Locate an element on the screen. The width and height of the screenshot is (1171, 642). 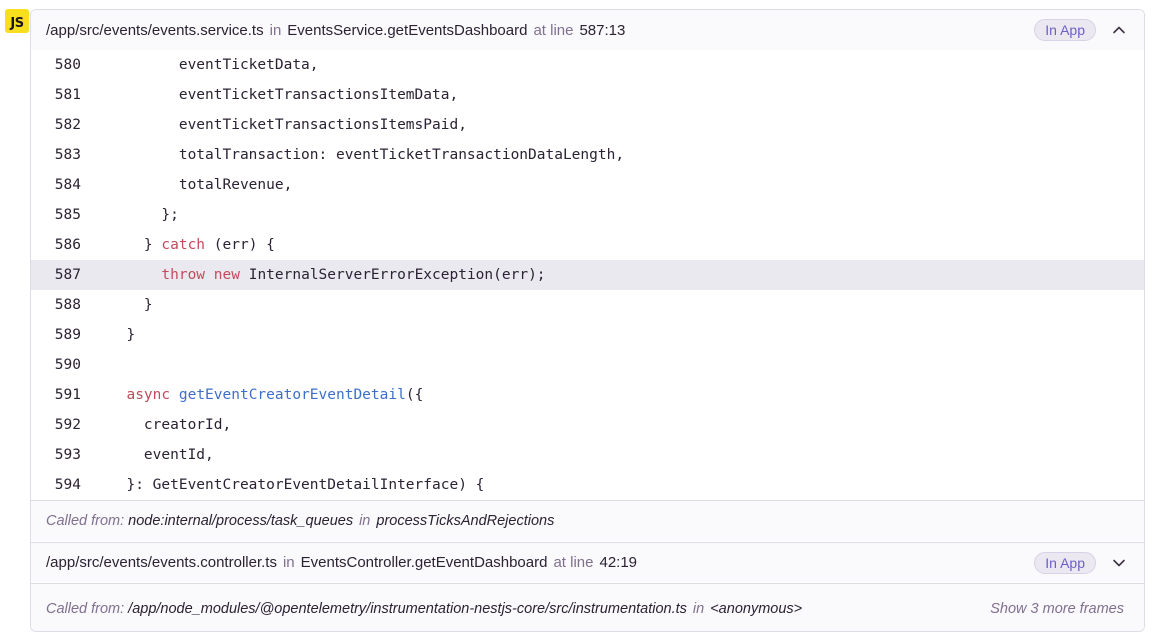
frame-function: EventsService.getEventsDashboard is located at coordinates (407, 30).